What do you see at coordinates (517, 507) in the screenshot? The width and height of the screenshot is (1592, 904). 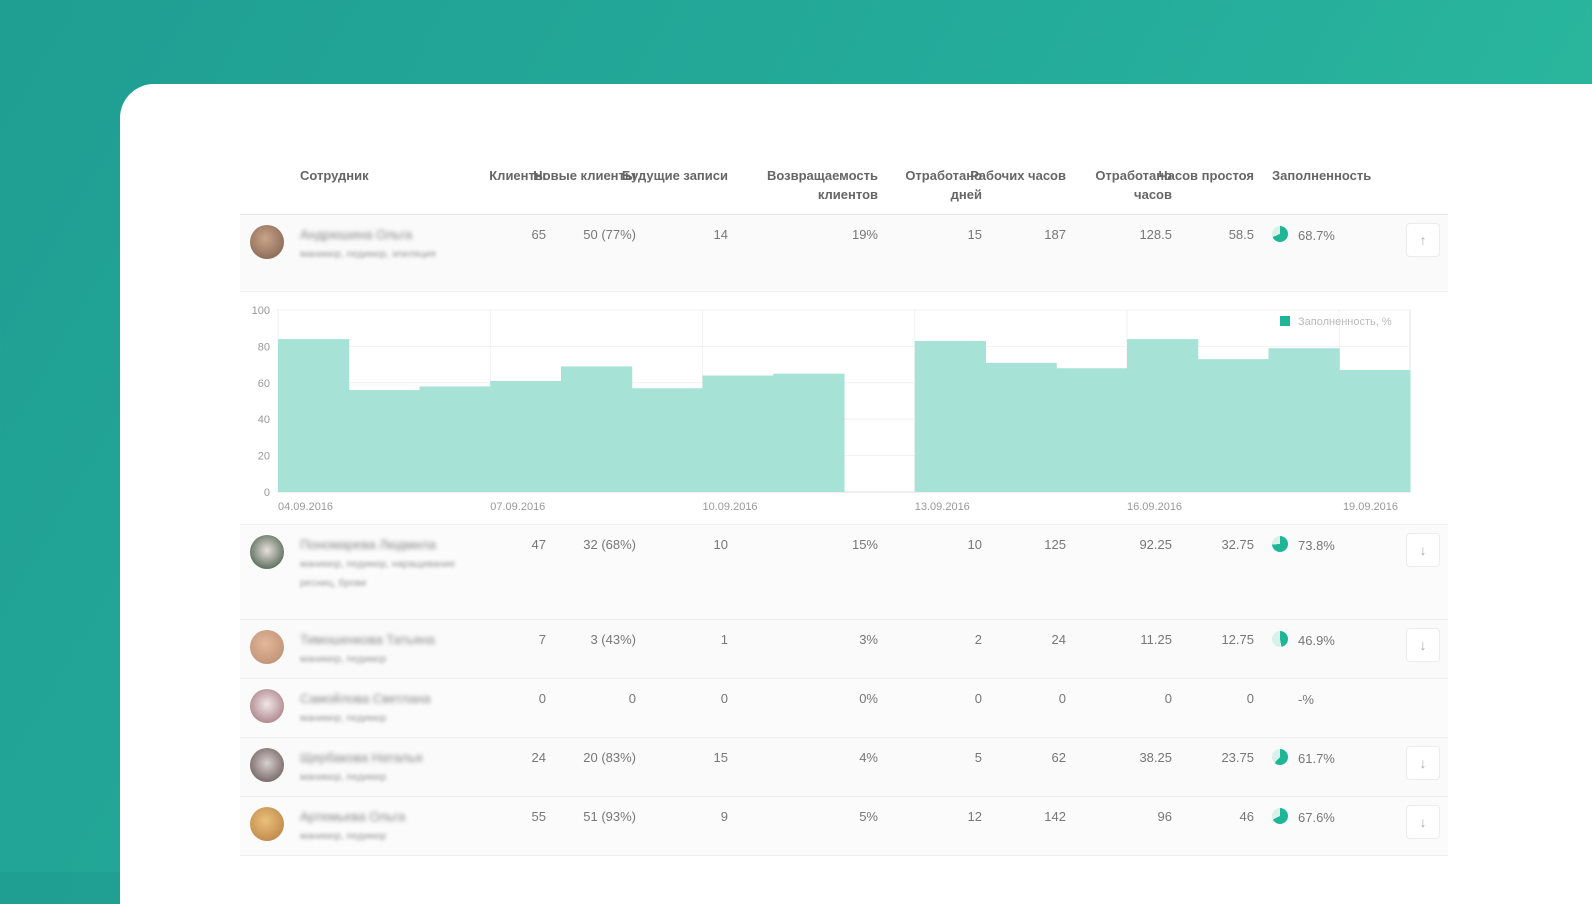 I see `x-tick-label: 07.09.2016` at bounding box center [517, 507].